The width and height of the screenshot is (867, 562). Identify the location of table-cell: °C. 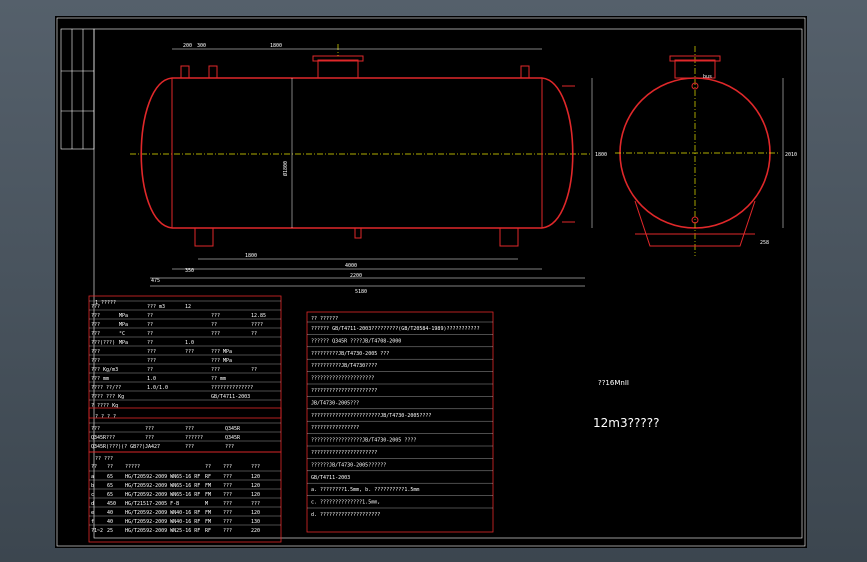
(122, 334).